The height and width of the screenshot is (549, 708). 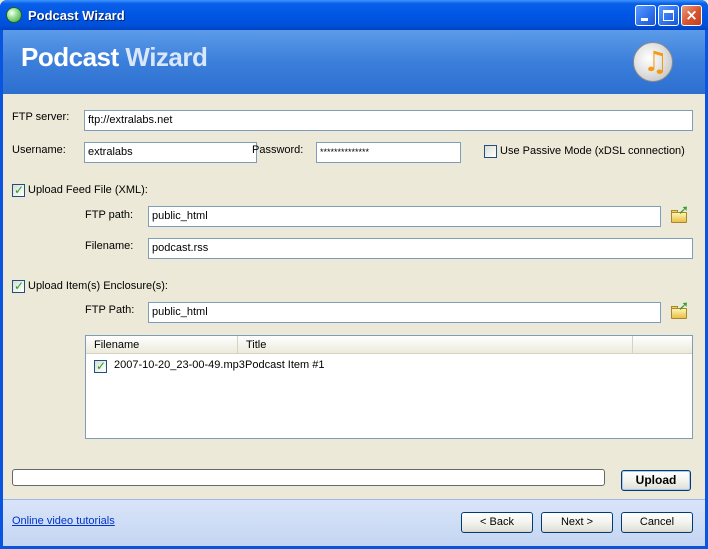 What do you see at coordinates (404, 312) in the screenshot?
I see `enclosure-path-input: public_html` at bounding box center [404, 312].